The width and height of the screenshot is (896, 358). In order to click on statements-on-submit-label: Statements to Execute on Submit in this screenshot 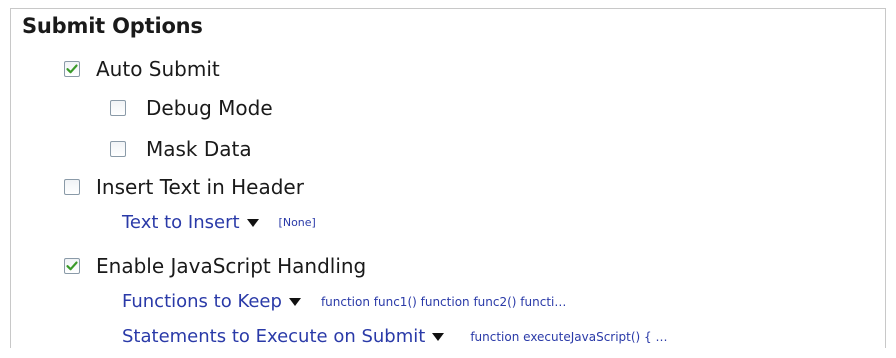, I will do `click(273, 336)`.